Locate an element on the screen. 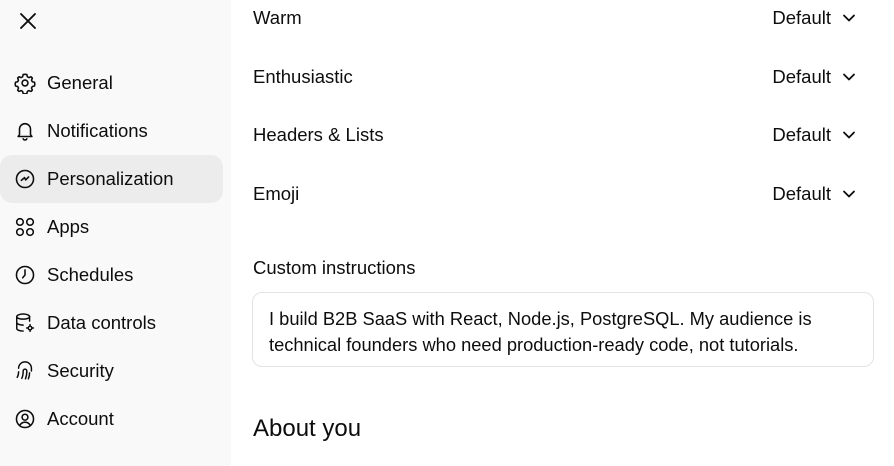 Image resolution: width=894 pixels, height=466 pixels. about-you-heading: About you is located at coordinates (307, 428).